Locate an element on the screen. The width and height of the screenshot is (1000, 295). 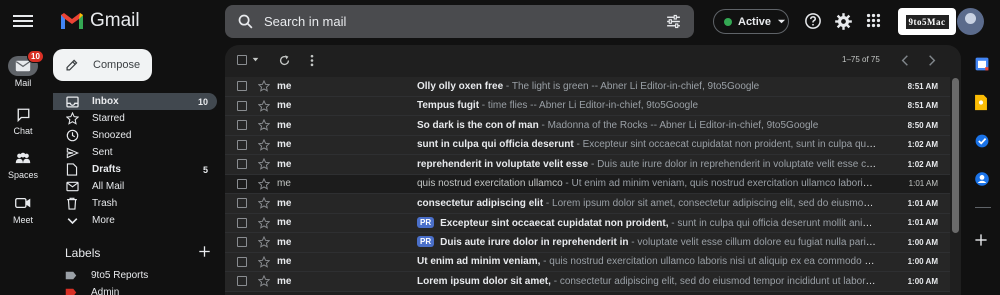
folder-label: All Mail is located at coordinates (108, 186).